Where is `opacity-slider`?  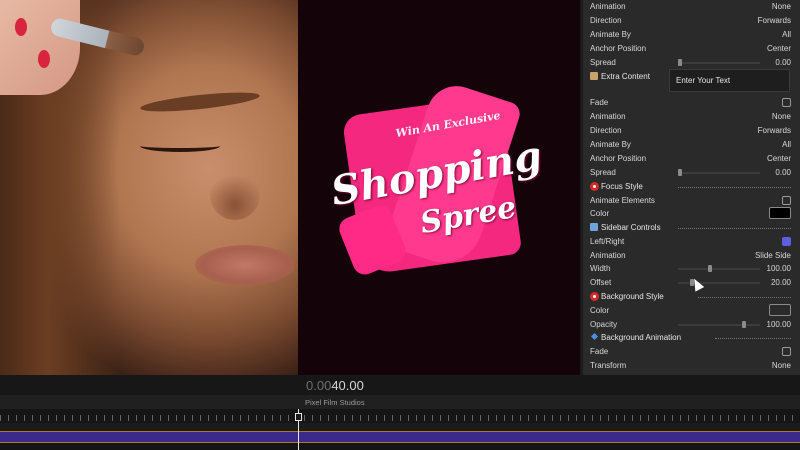
opacity-slider is located at coordinates (719, 324).